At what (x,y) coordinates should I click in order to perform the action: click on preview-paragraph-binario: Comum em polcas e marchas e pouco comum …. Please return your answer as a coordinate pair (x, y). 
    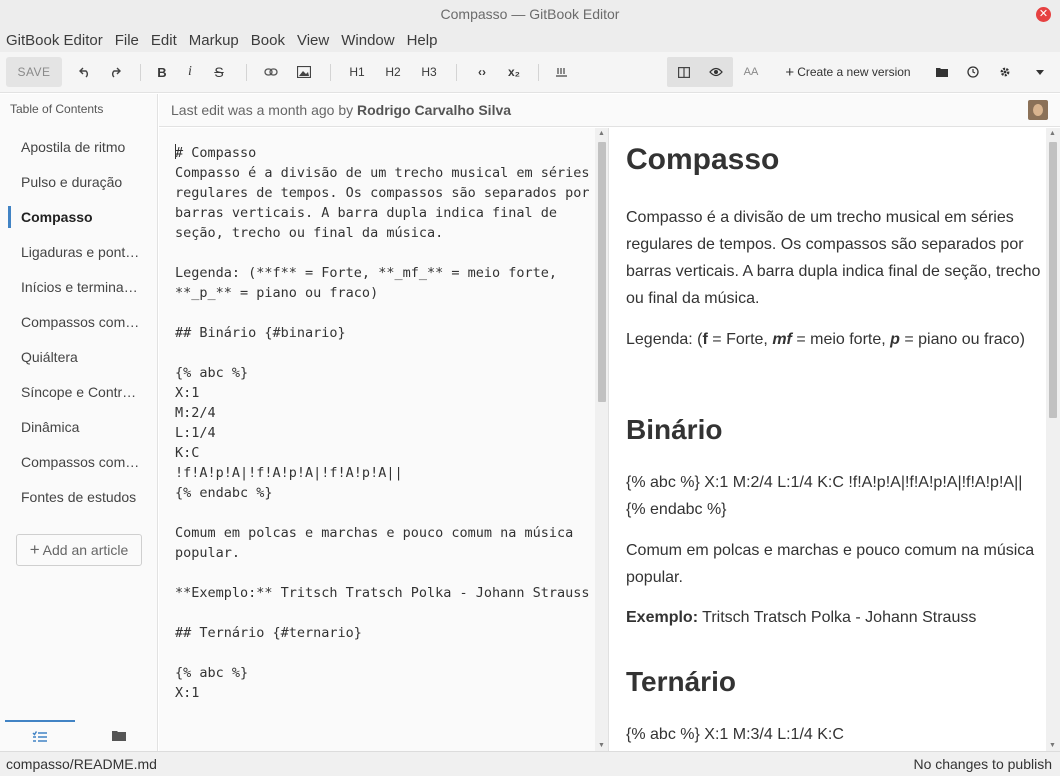
    Looking at the image, I should click on (836, 564).